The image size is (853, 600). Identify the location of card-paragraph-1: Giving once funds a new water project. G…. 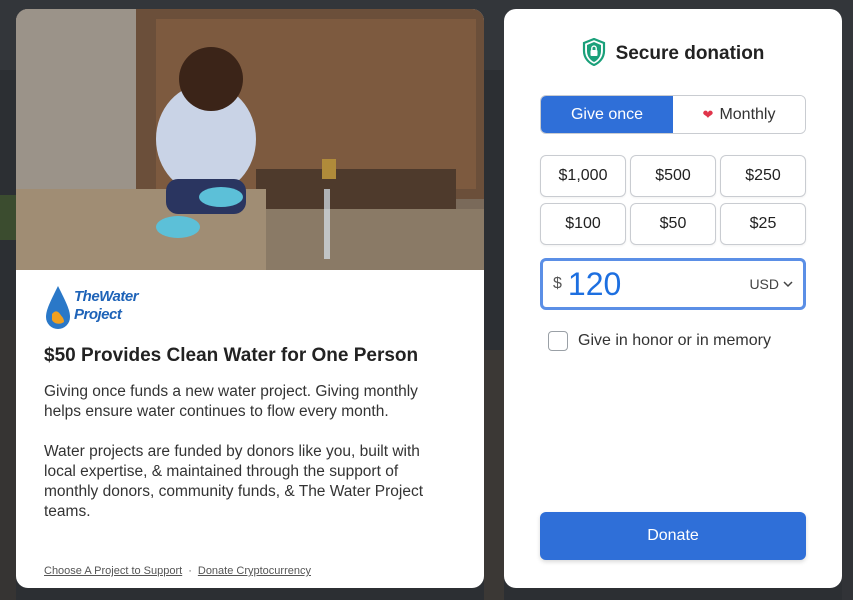
(231, 401).